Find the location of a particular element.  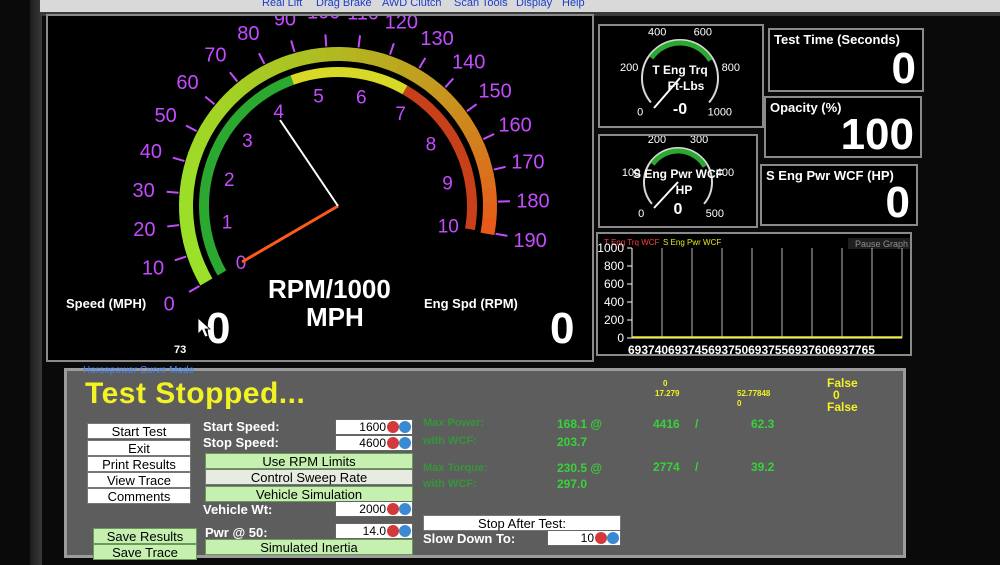

gauge-value: 0 is located at coordinates (678, 209).